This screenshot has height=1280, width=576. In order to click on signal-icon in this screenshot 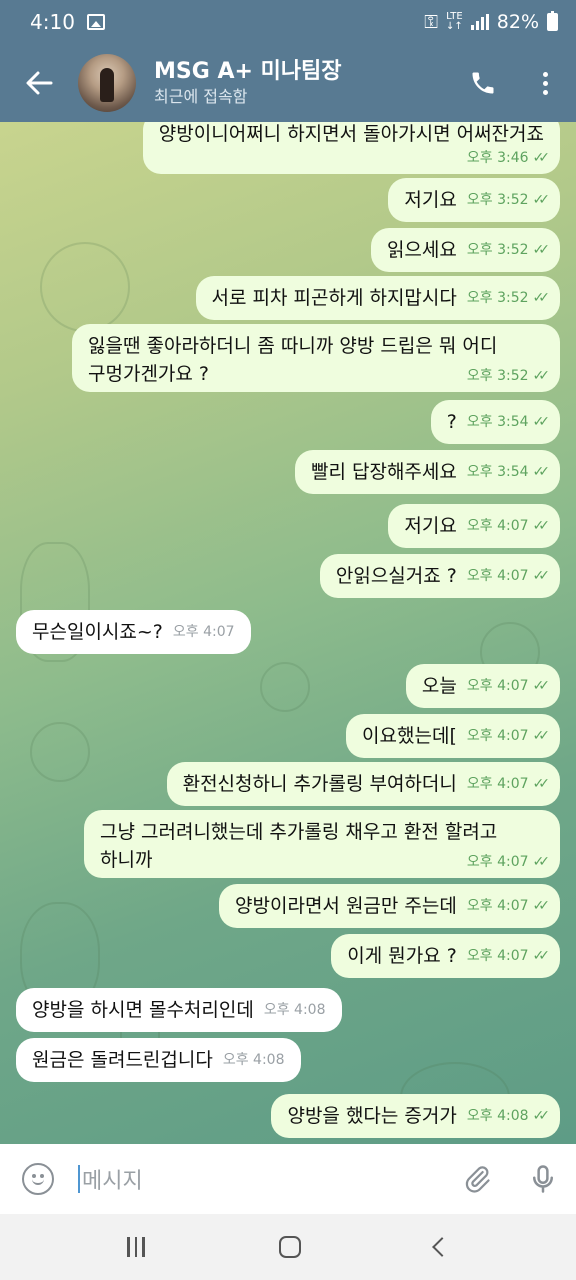, I will do `click(479, 22)`.